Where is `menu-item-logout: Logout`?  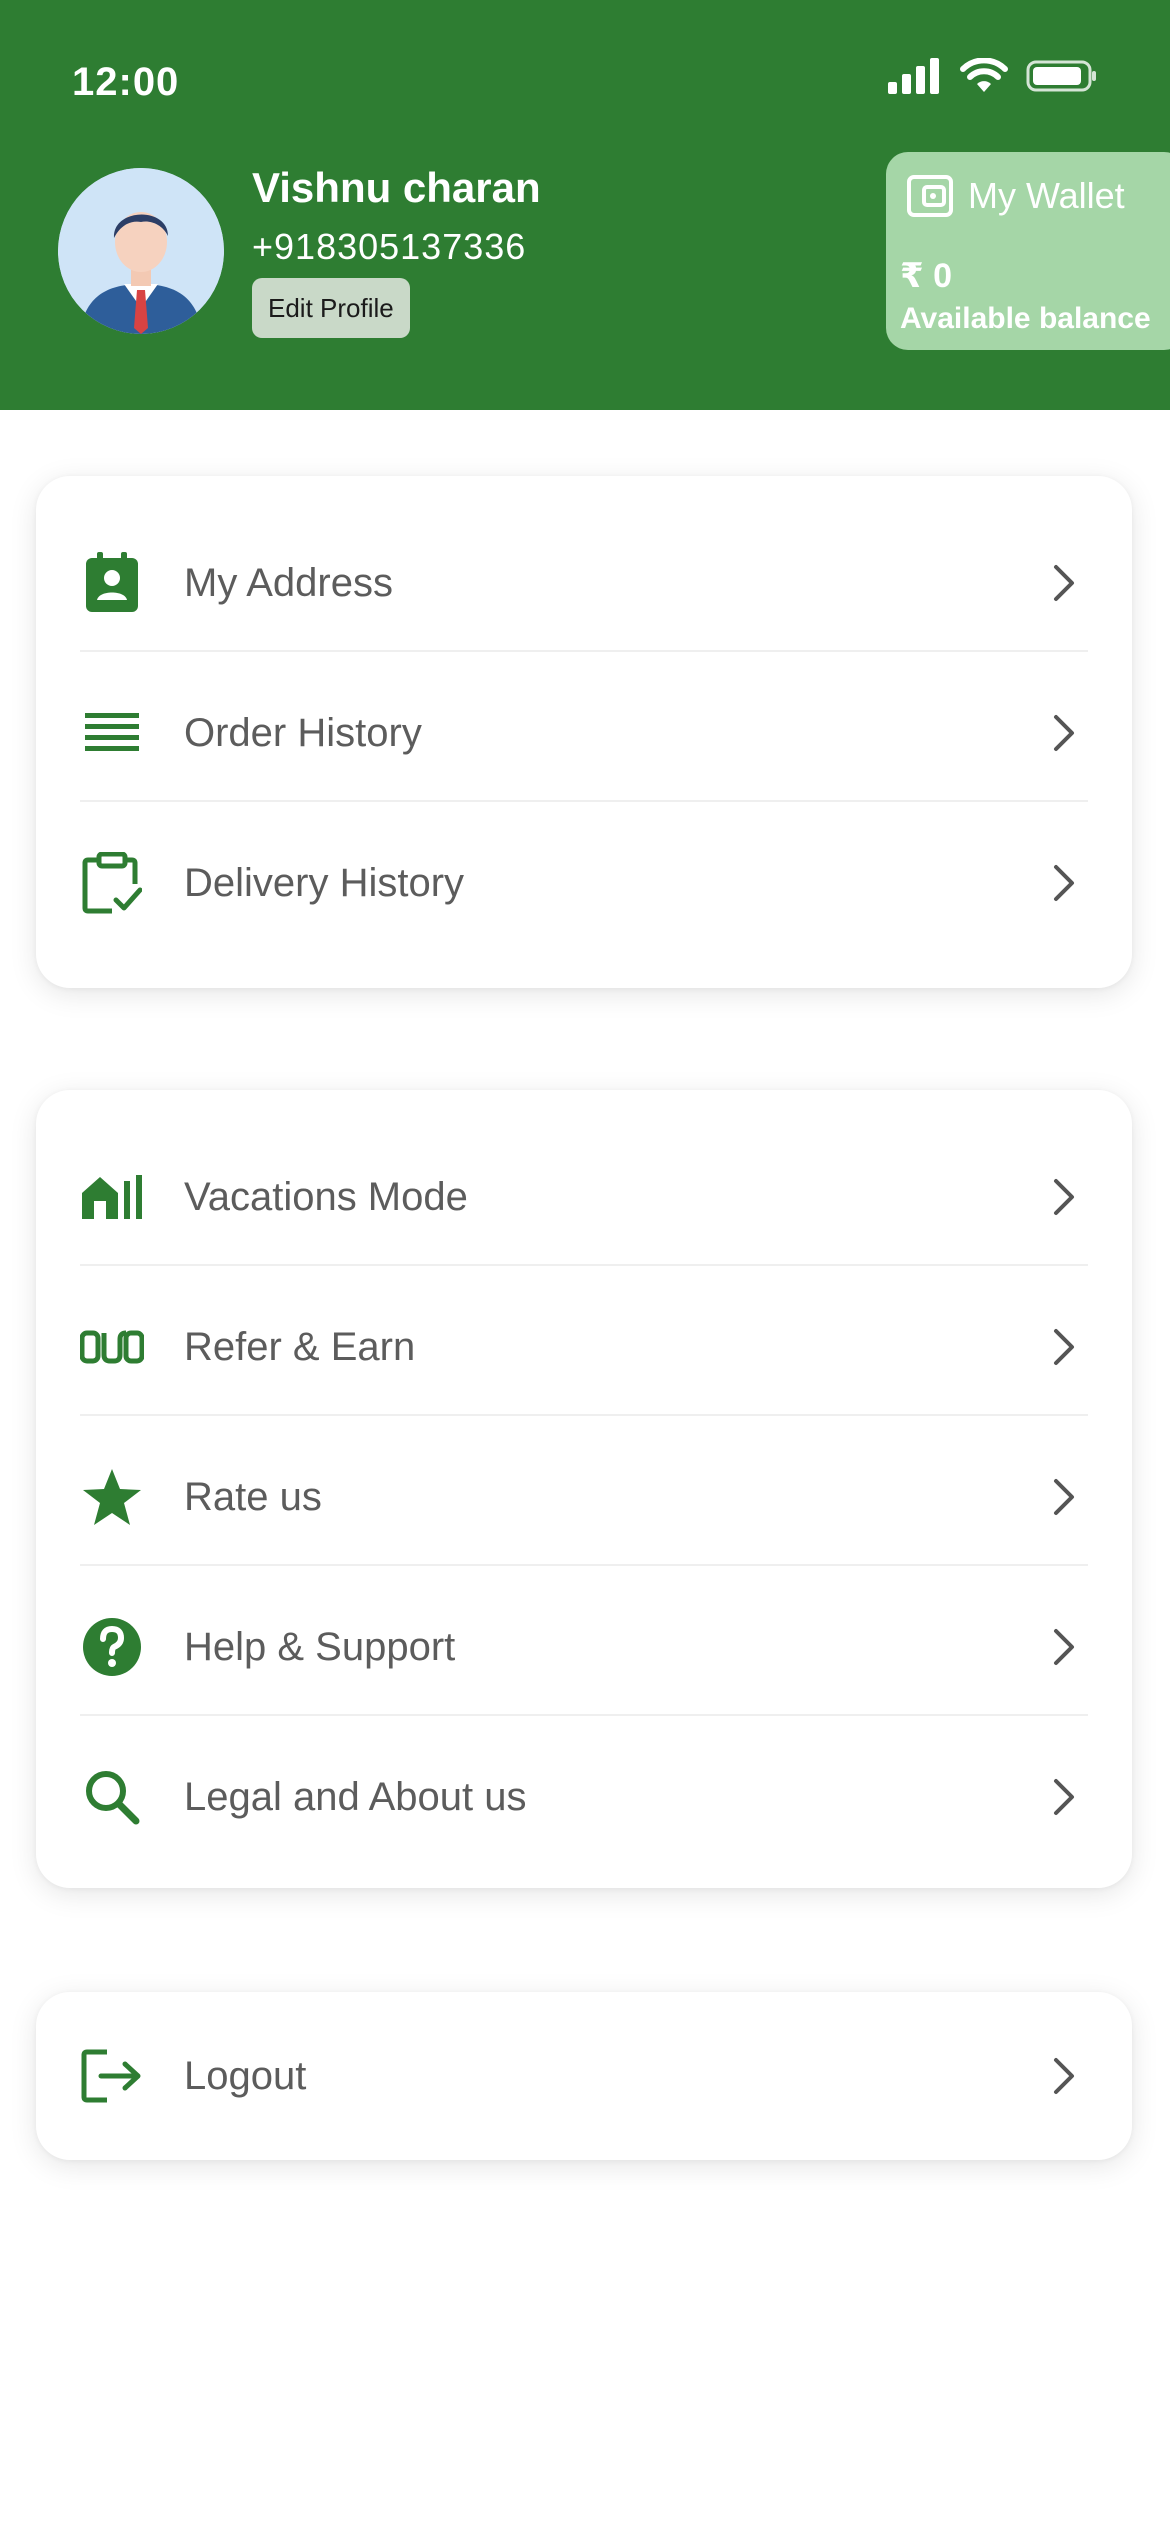 menu-item-logout: Logout is located at coordinates (584, 2076).